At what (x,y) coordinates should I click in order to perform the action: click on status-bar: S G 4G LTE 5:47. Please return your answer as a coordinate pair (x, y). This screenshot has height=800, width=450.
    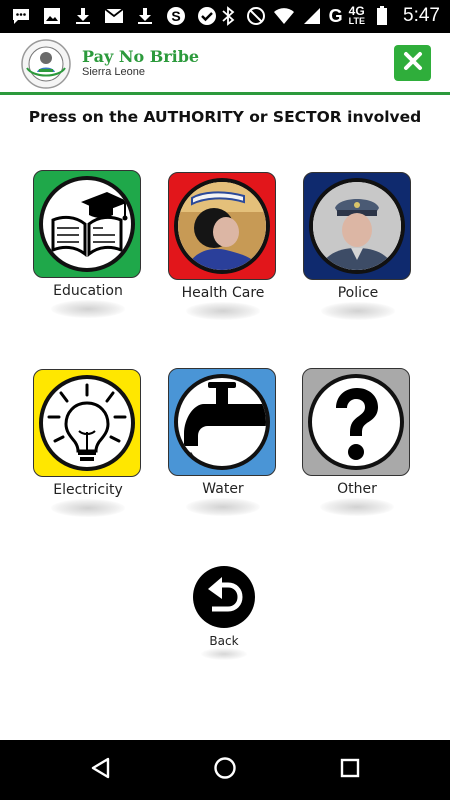
    Looking at the image, I should click on (225, 16).